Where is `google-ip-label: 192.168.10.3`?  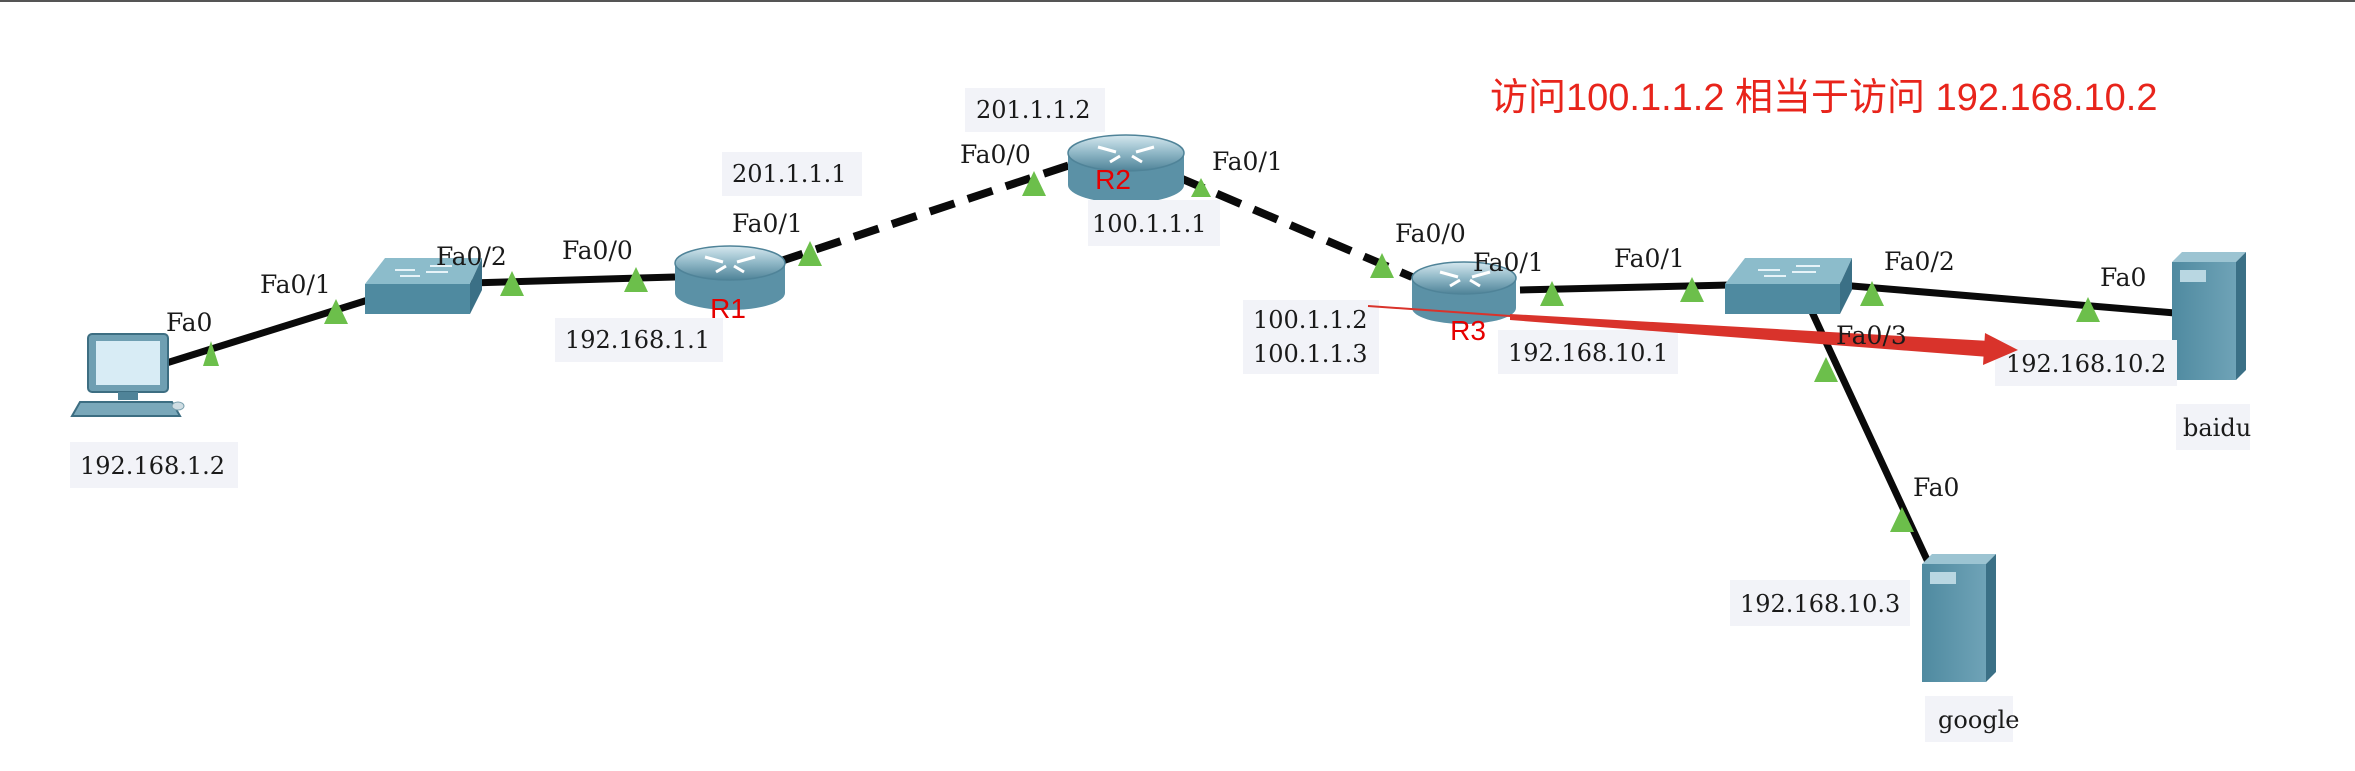
google-ip-label: 192.168.10.3 is located at coordinates (1820, 604).